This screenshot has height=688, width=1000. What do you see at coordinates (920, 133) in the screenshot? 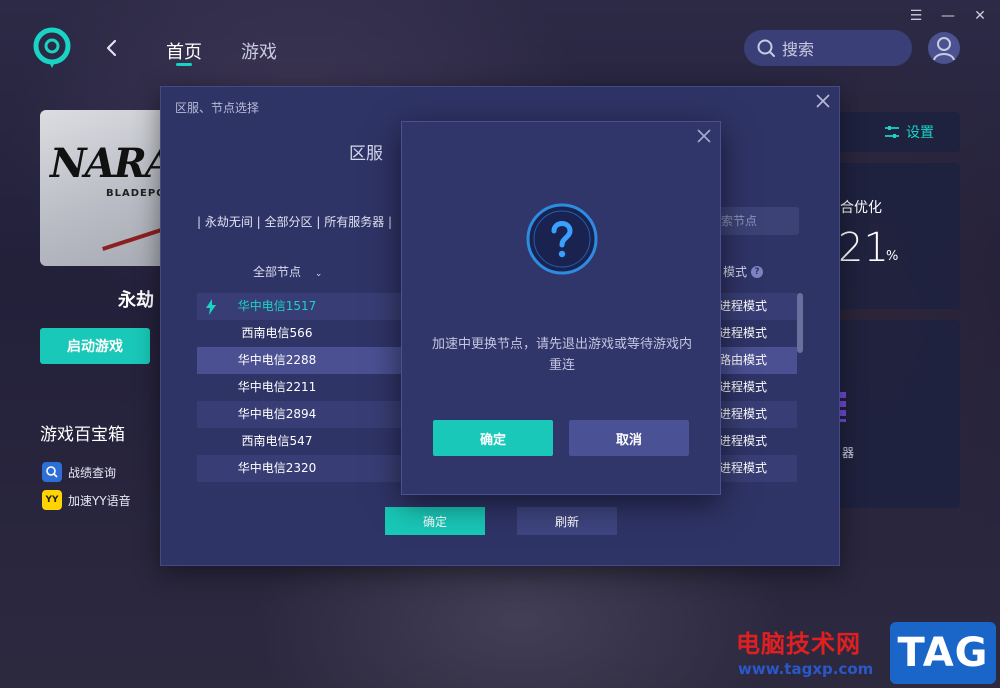
I see `settings-label: 设置` at bounding box center [920, 133].